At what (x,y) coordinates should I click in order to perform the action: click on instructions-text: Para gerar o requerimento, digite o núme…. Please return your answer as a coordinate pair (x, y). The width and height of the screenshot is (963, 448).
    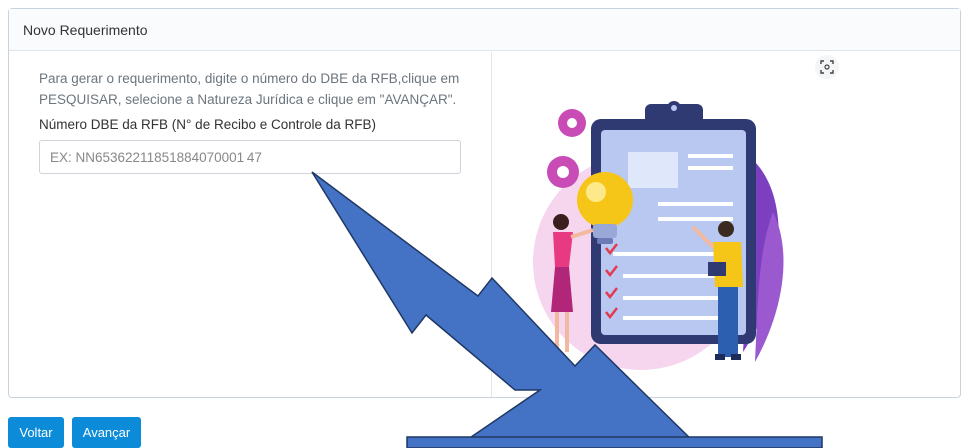
    Looking at the image, I should click on (249, 89).